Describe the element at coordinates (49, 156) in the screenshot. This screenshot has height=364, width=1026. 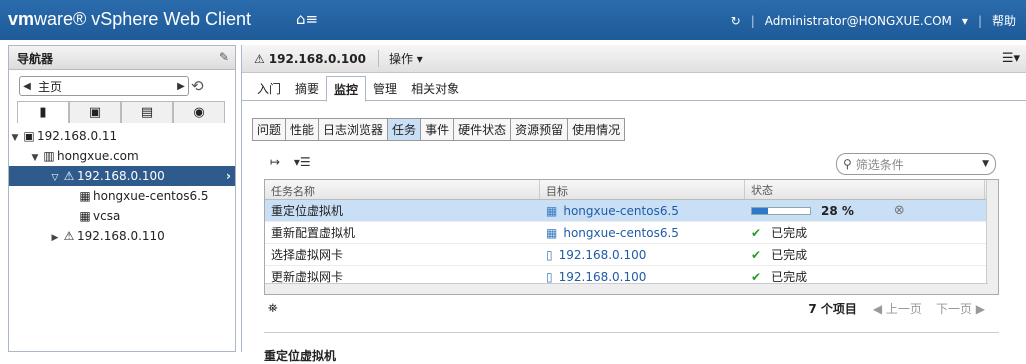
I see `folder-icon: ▥` at that location.